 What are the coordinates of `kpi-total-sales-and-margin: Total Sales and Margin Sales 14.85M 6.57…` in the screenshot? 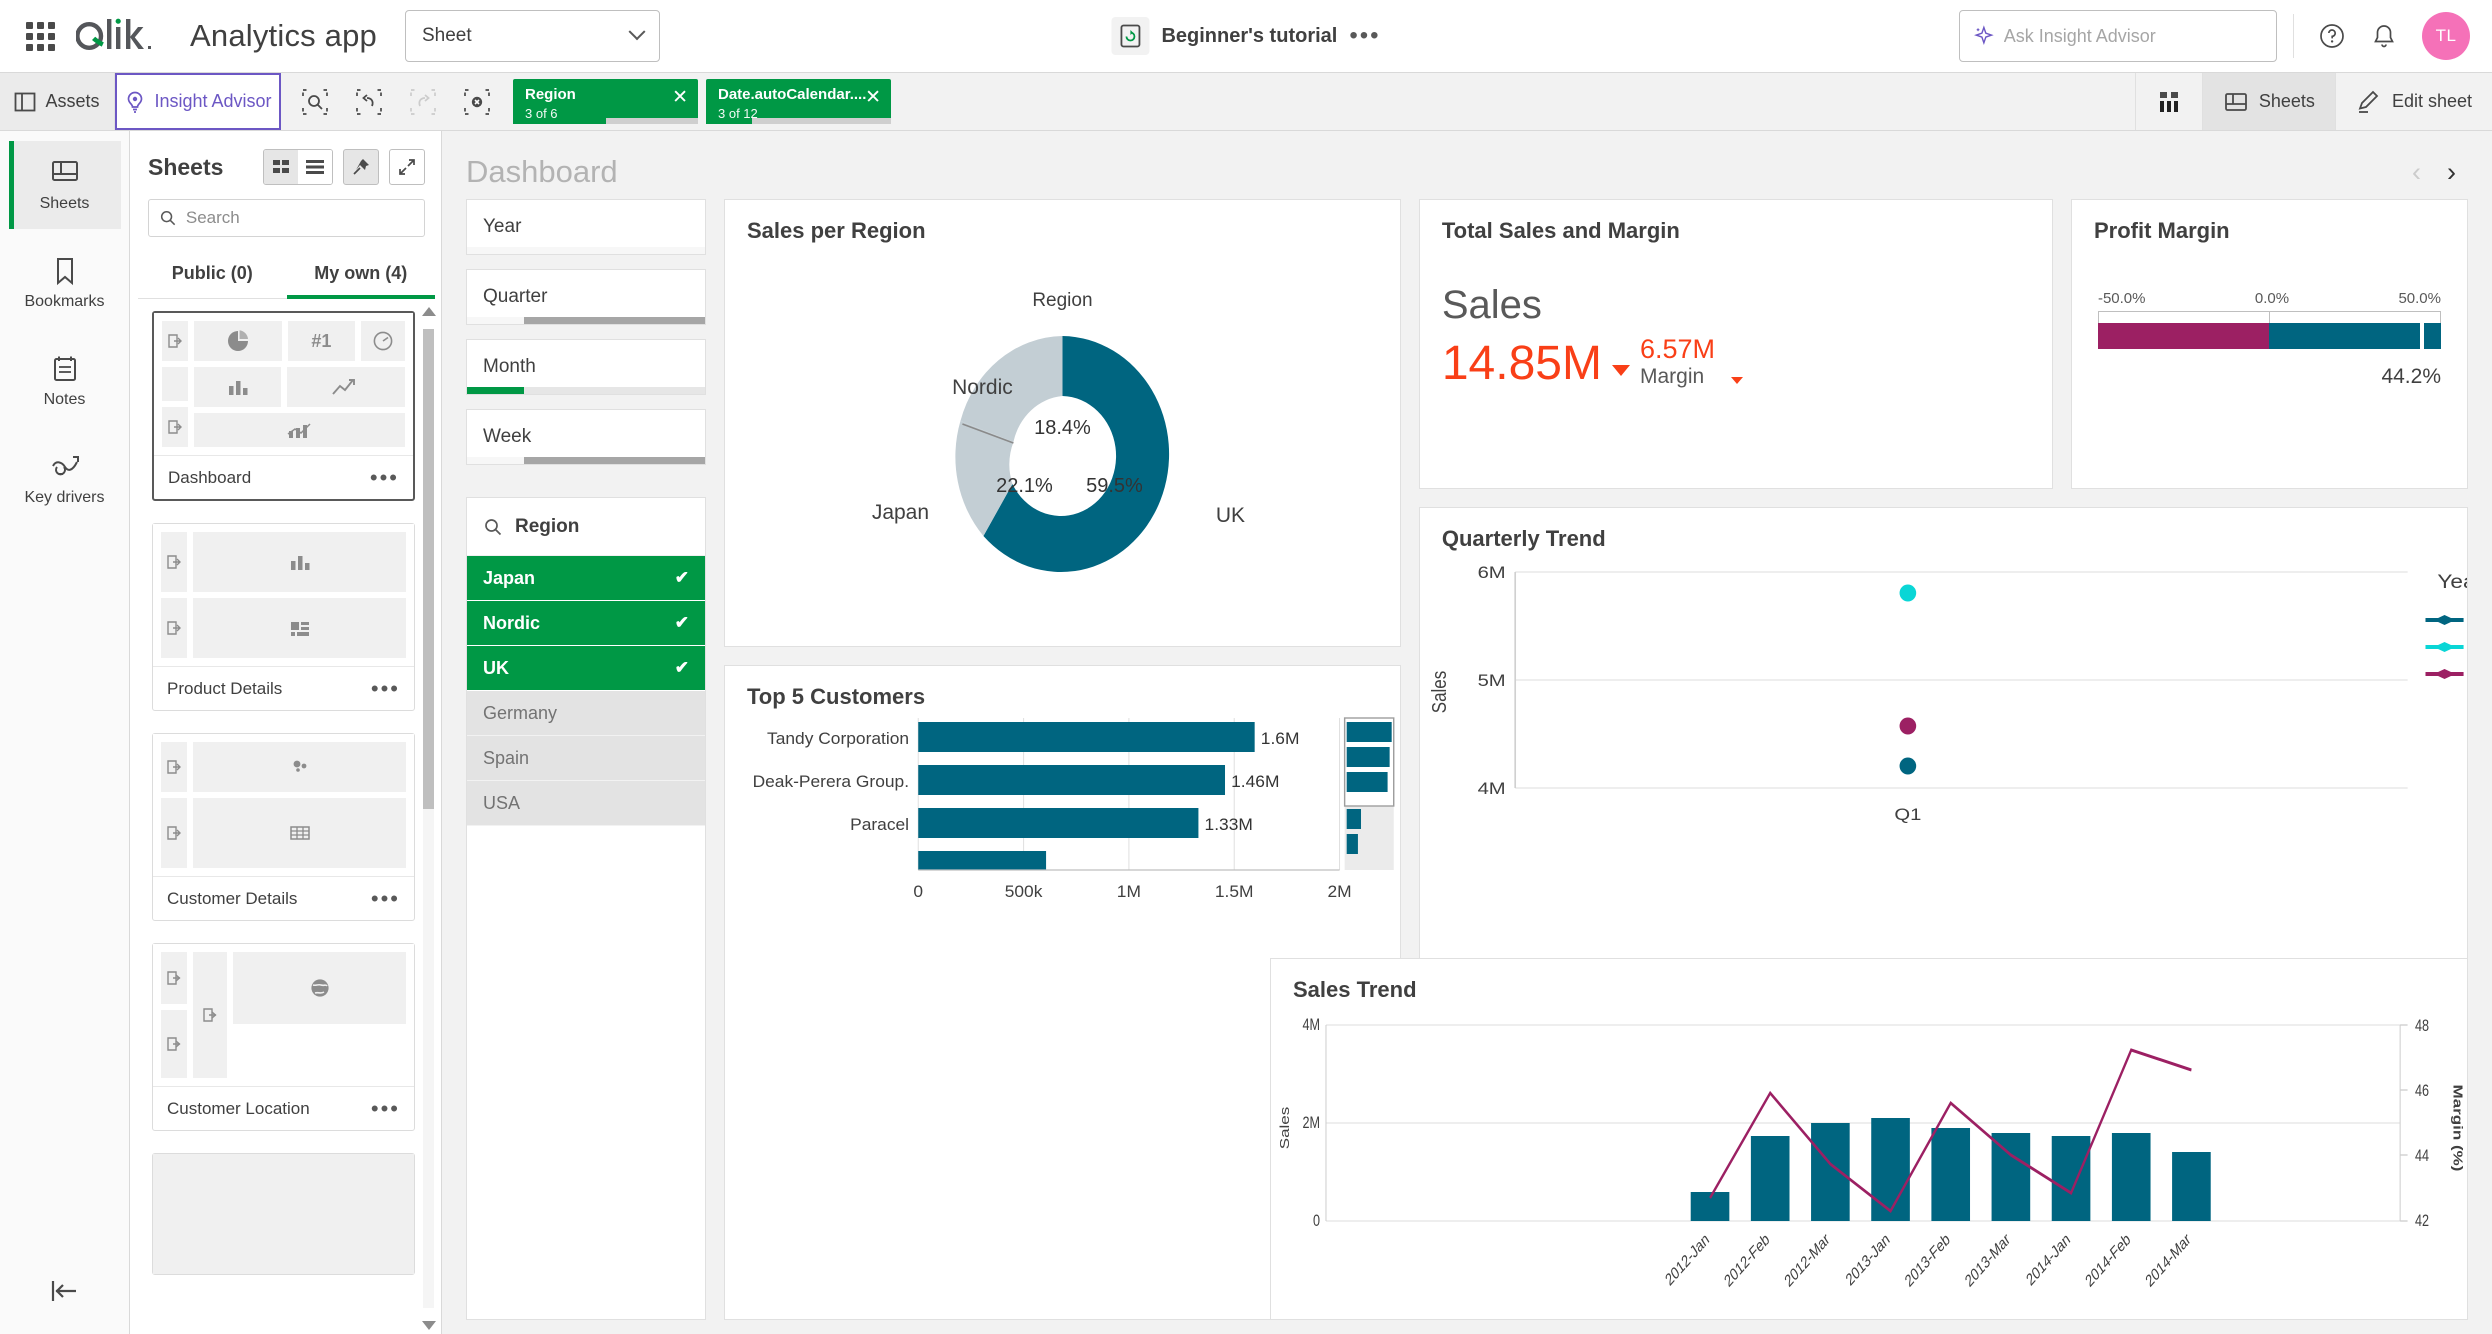 It's located at (1735, 344).